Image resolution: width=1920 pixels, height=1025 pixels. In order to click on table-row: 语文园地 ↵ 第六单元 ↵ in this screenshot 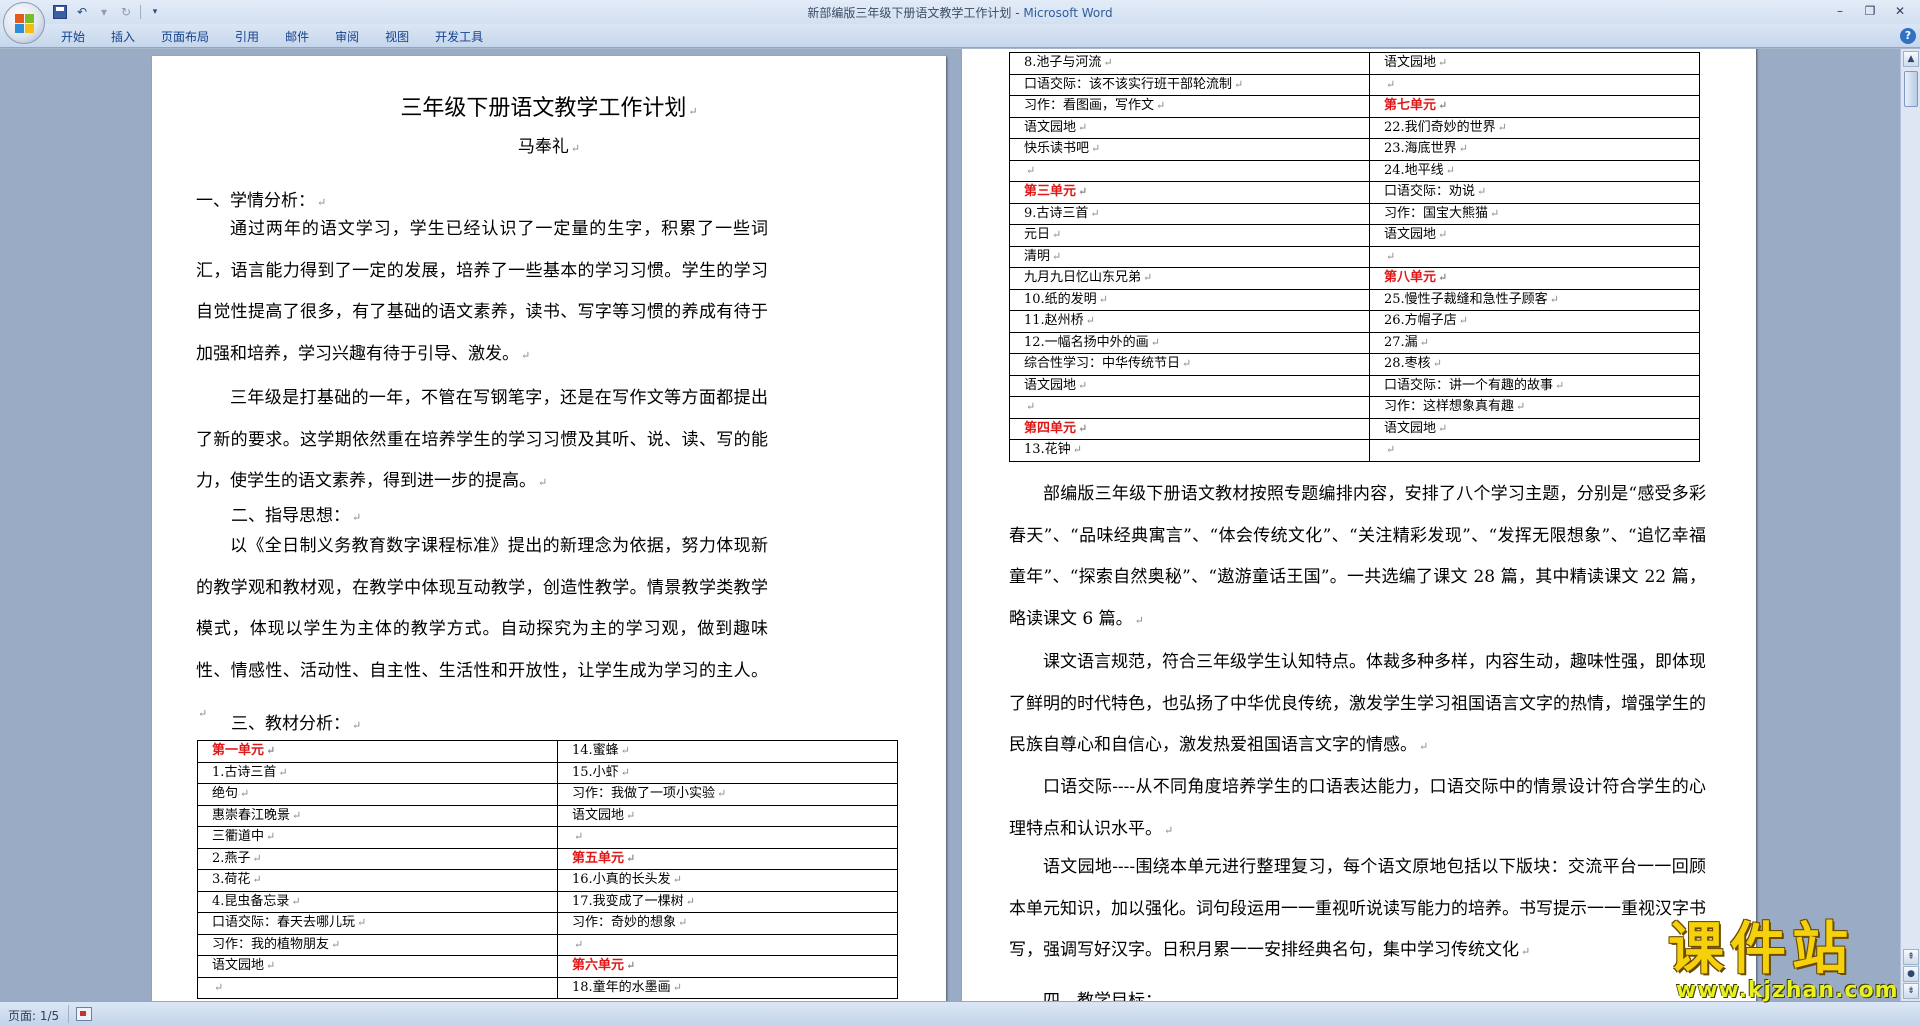, I will do `click(547, 966)`.